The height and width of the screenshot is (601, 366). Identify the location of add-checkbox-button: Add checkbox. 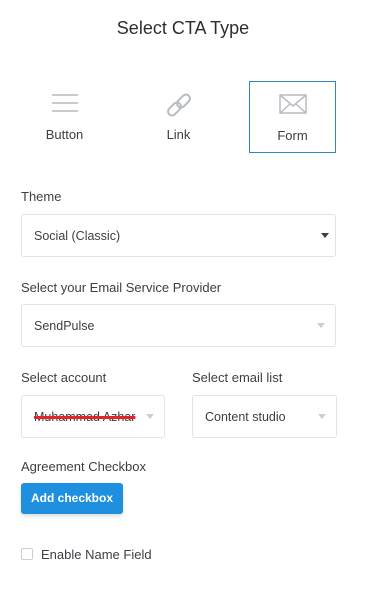
(72, 498).